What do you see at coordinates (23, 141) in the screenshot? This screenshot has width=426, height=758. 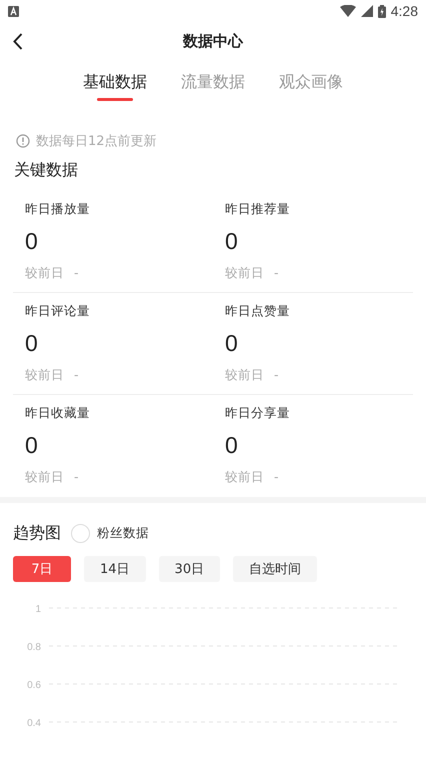 I see `info-icon` at bounding box center [23, 141].